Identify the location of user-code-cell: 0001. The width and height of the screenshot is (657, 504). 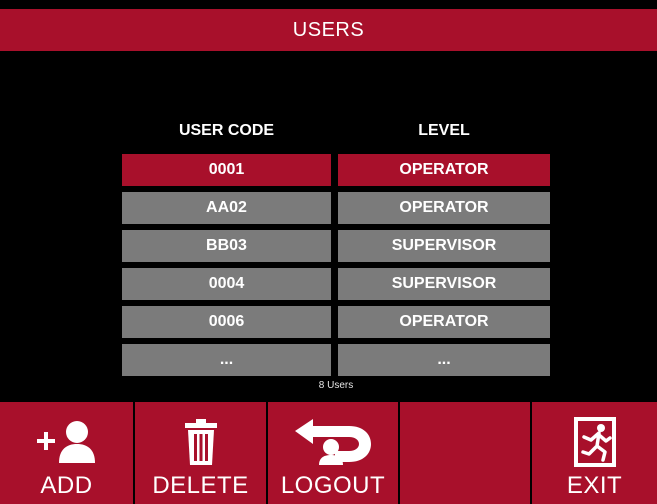
(226, 170).